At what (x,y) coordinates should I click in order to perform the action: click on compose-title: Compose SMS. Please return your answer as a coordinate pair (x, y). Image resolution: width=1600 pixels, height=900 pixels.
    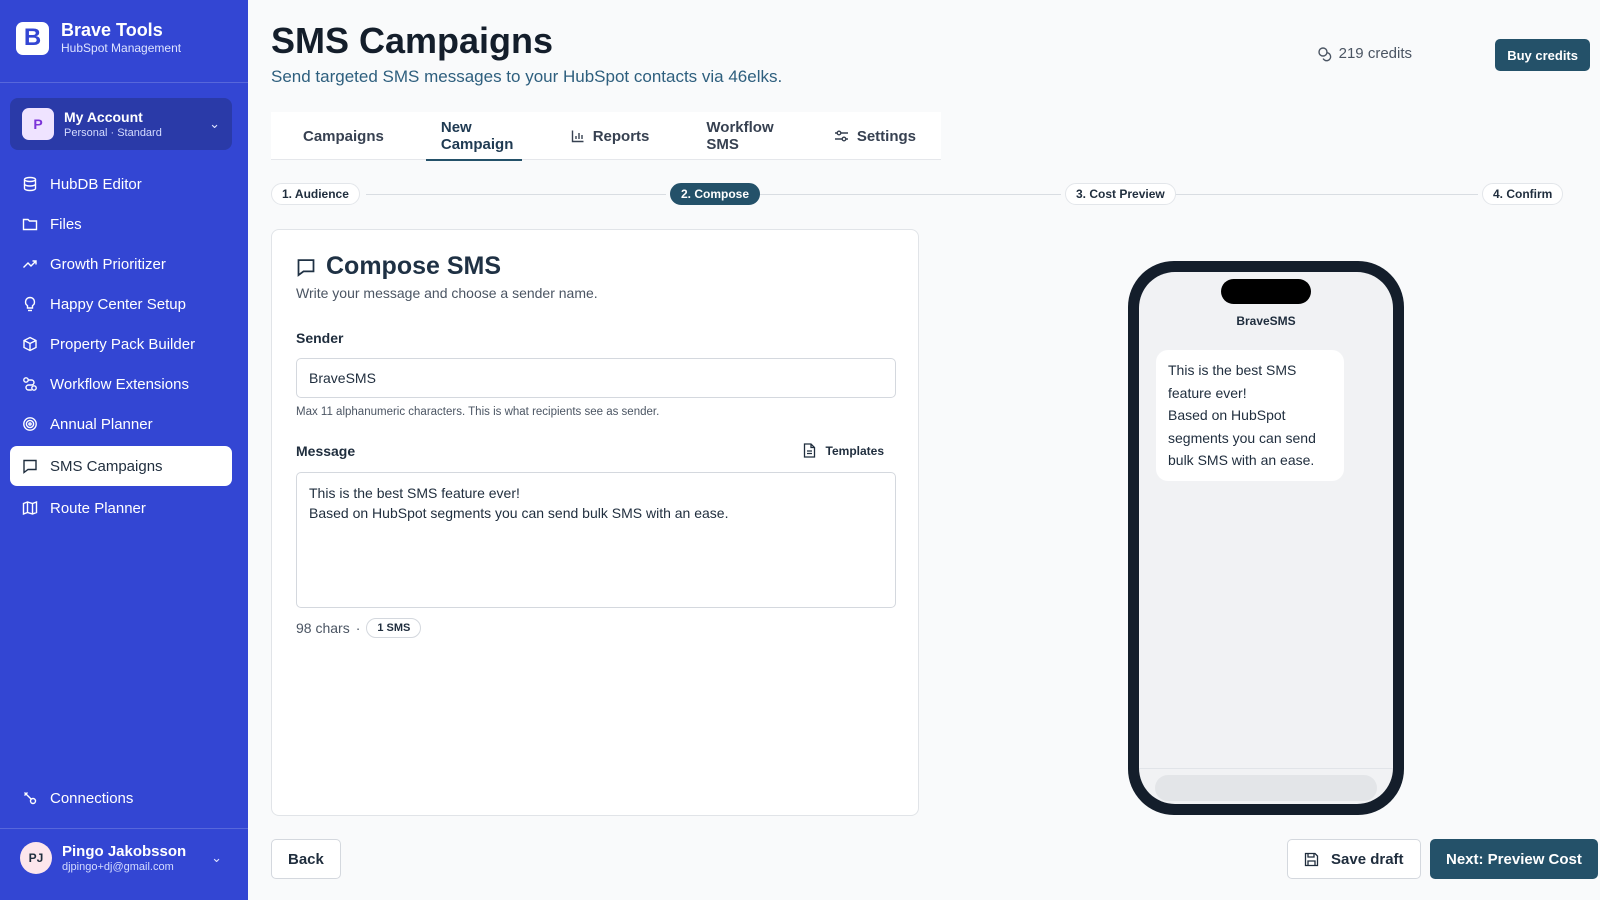
    Looking at the image, I should click on (398, 266).